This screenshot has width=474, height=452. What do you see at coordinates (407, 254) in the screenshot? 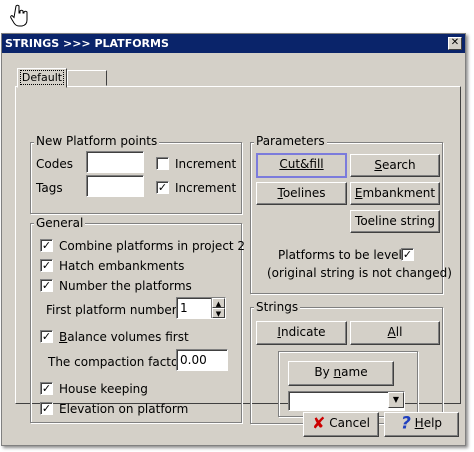
I see `level-checkbox: ✓` at bounding box center [407, 254].